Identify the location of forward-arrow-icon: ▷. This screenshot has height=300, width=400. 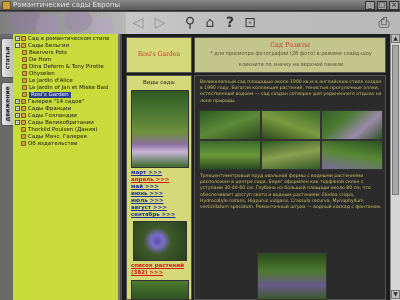
(160, 23).